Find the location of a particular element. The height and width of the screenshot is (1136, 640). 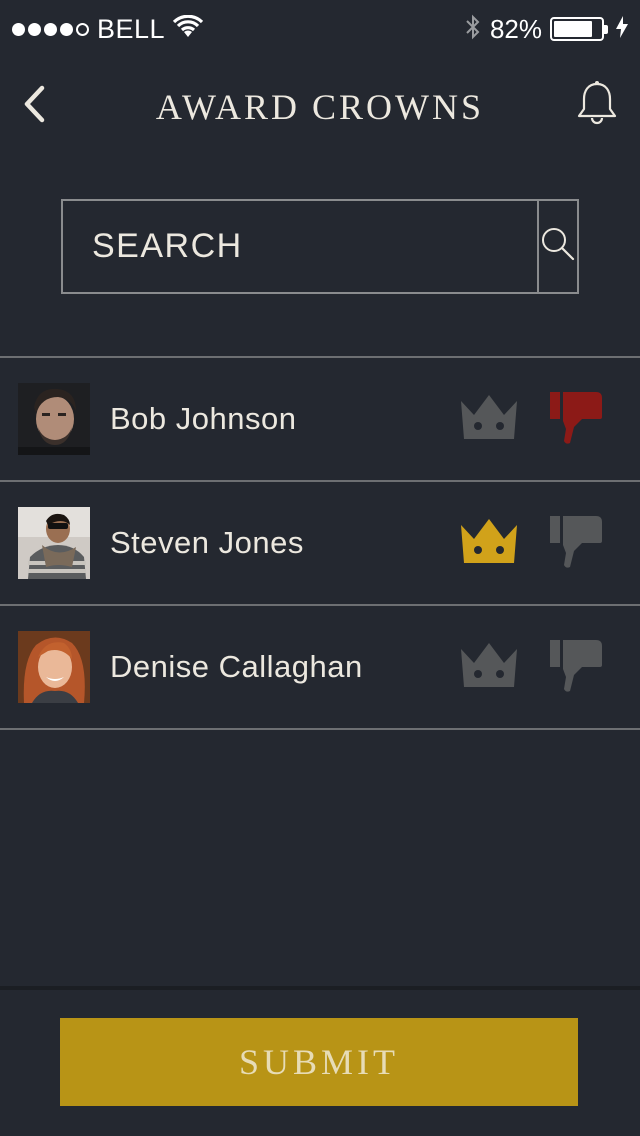

bell-icon is located at coordinates (597, 105).